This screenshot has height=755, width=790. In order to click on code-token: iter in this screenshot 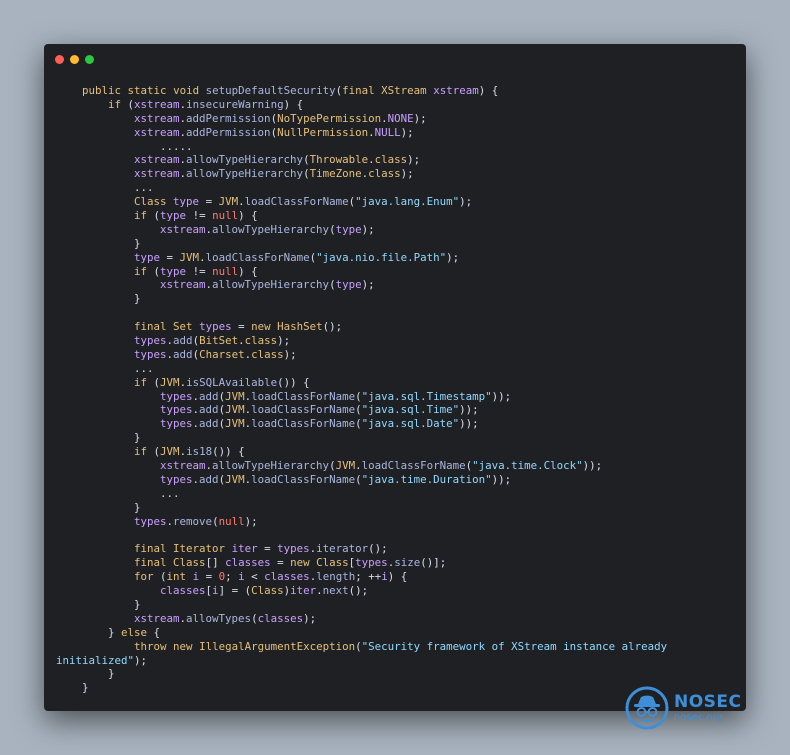, I will do `click(244, 549)`.